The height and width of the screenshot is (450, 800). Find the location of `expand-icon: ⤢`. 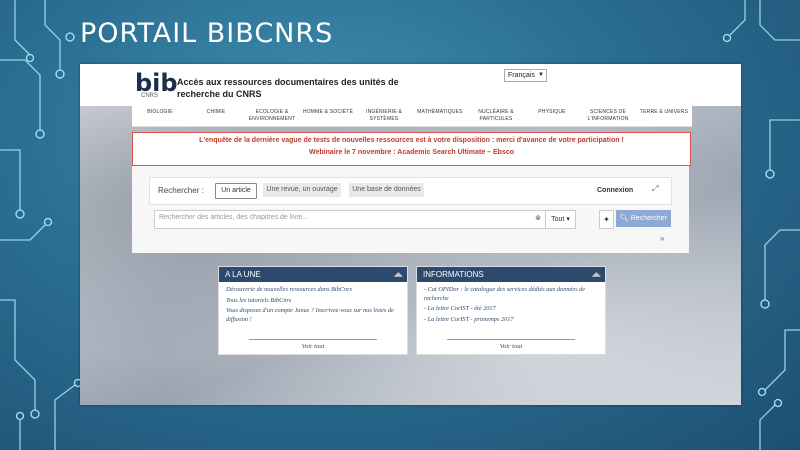

expand-icon: ⤢ is located at coordinates (655, 189).